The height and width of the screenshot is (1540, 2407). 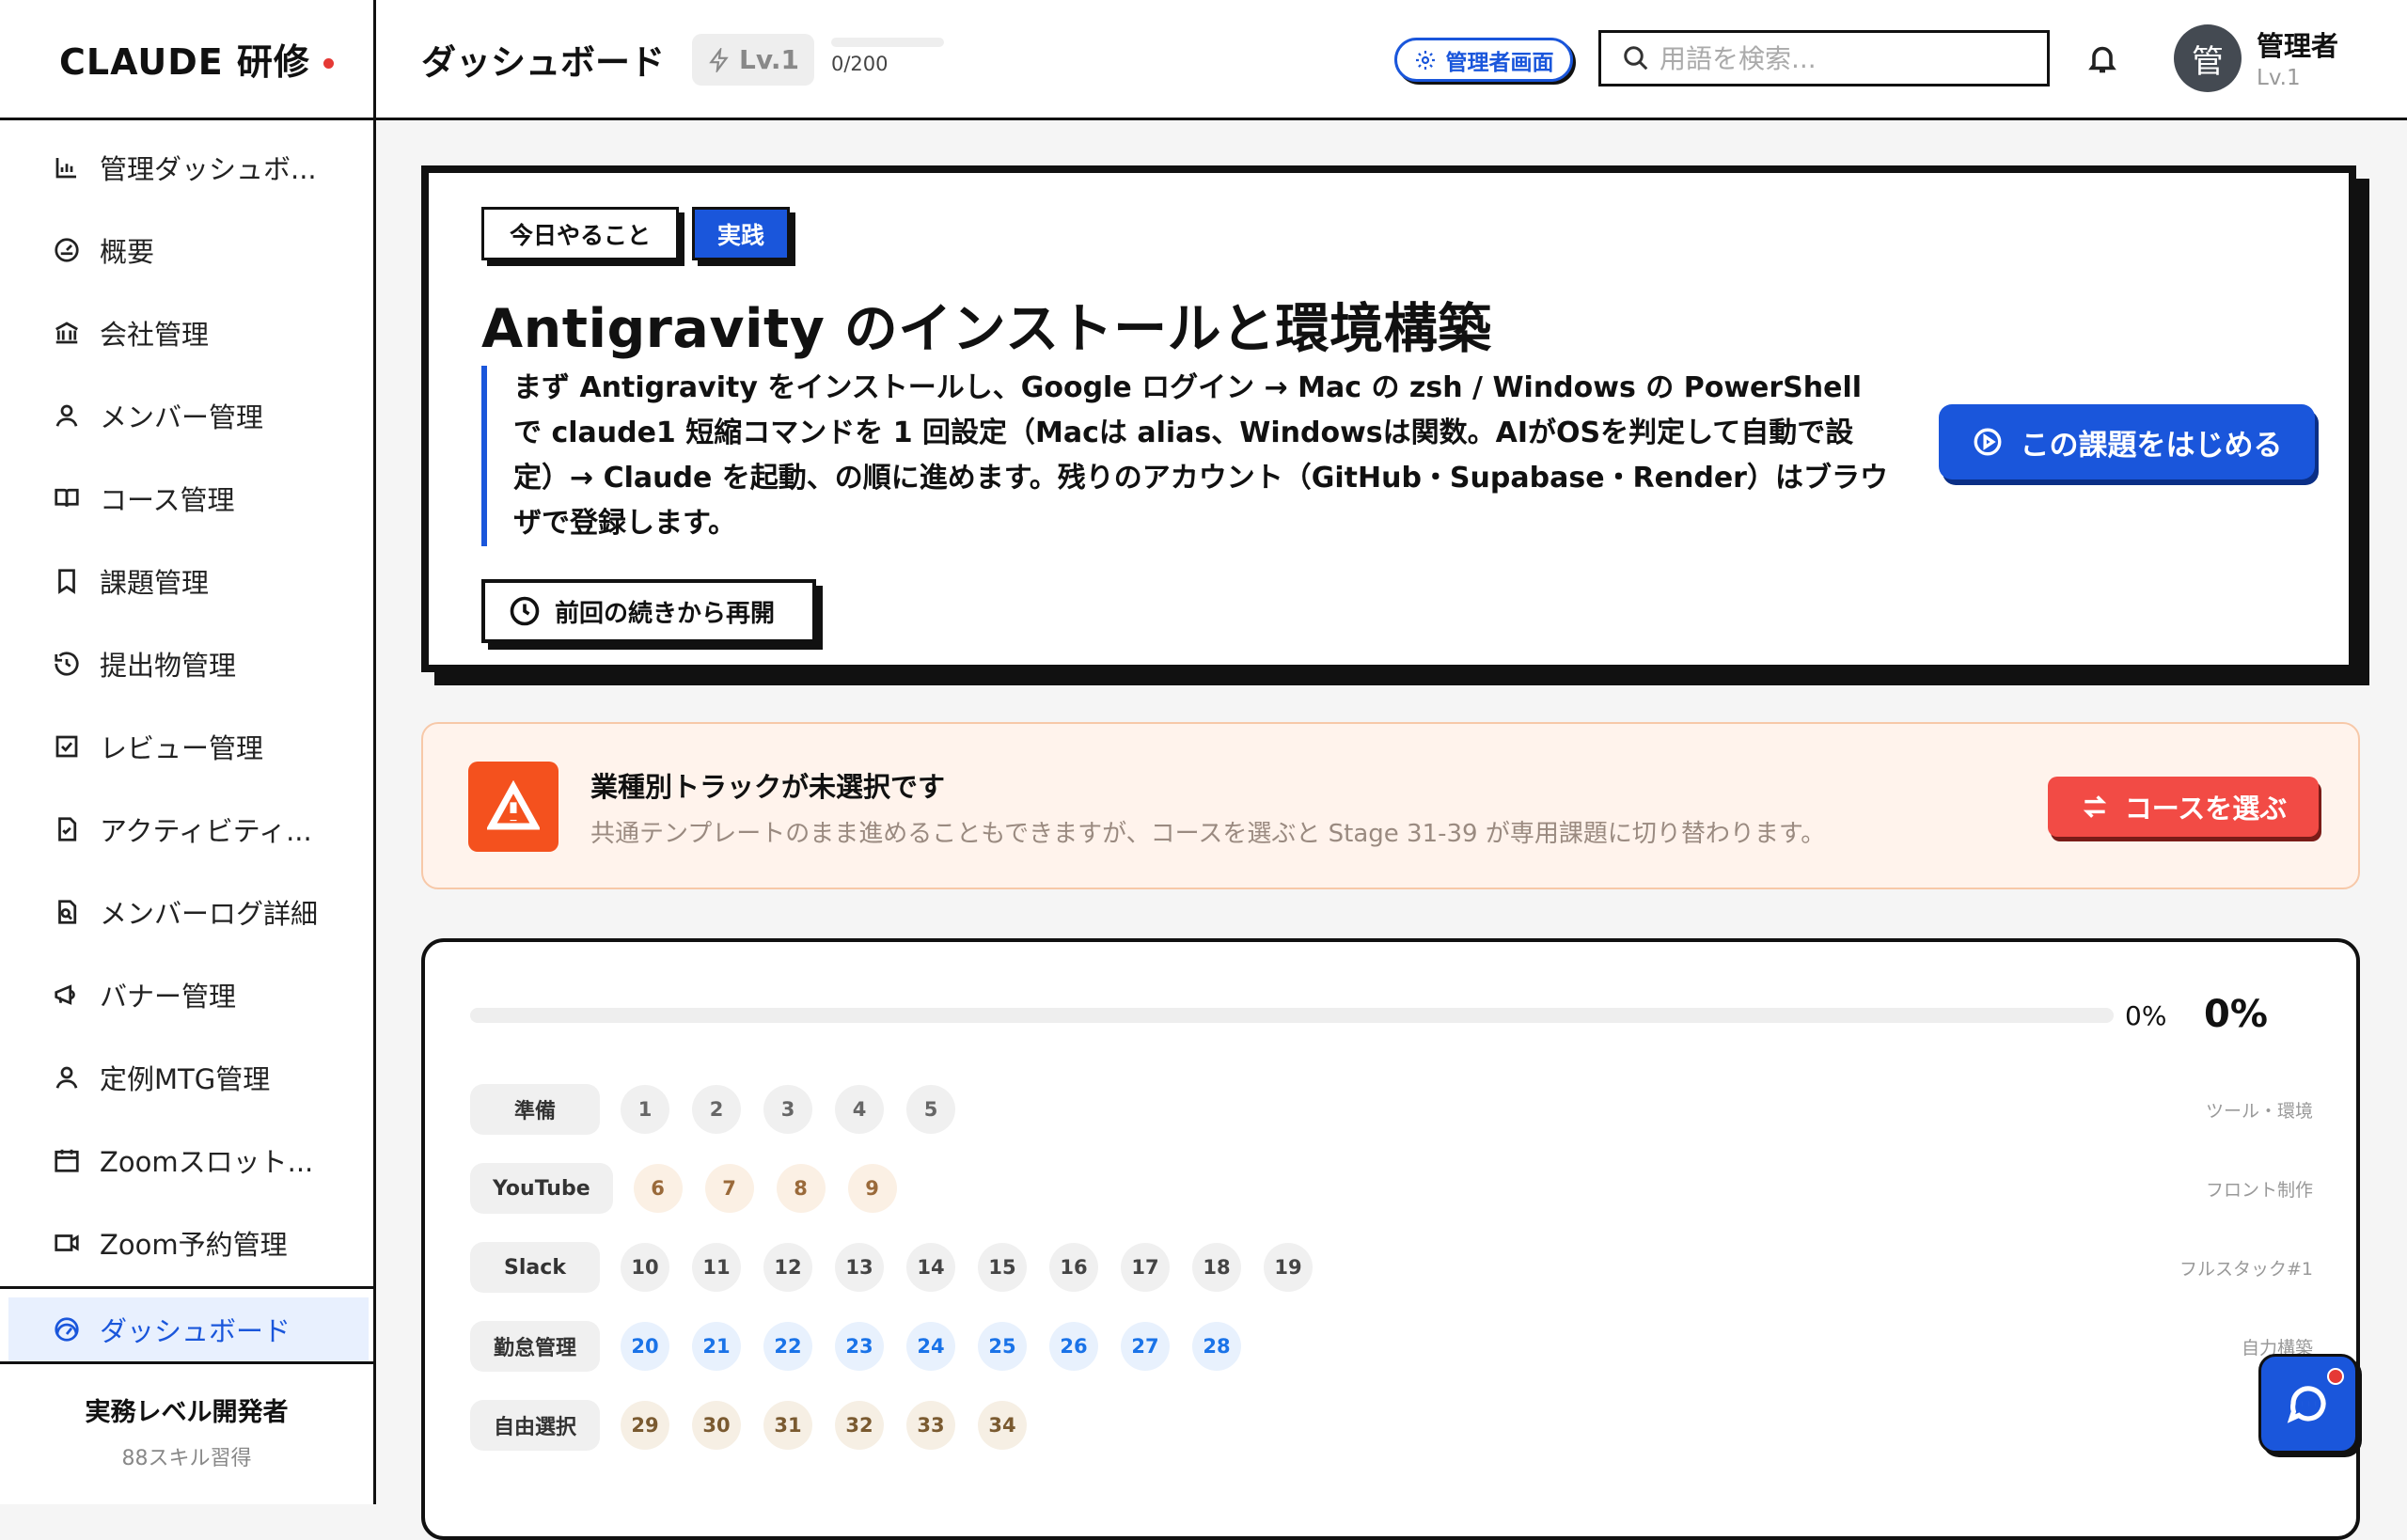 What do you see at coordinates (1483, 60) in the screenshot?
I see `admin-screen-button: 管理者画面` at bounding box center [1483, 60].